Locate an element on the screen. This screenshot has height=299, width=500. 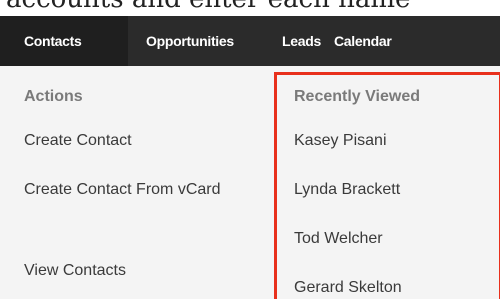
menu-item-create-contact: Create Contact is located at coordinates (78, 141).